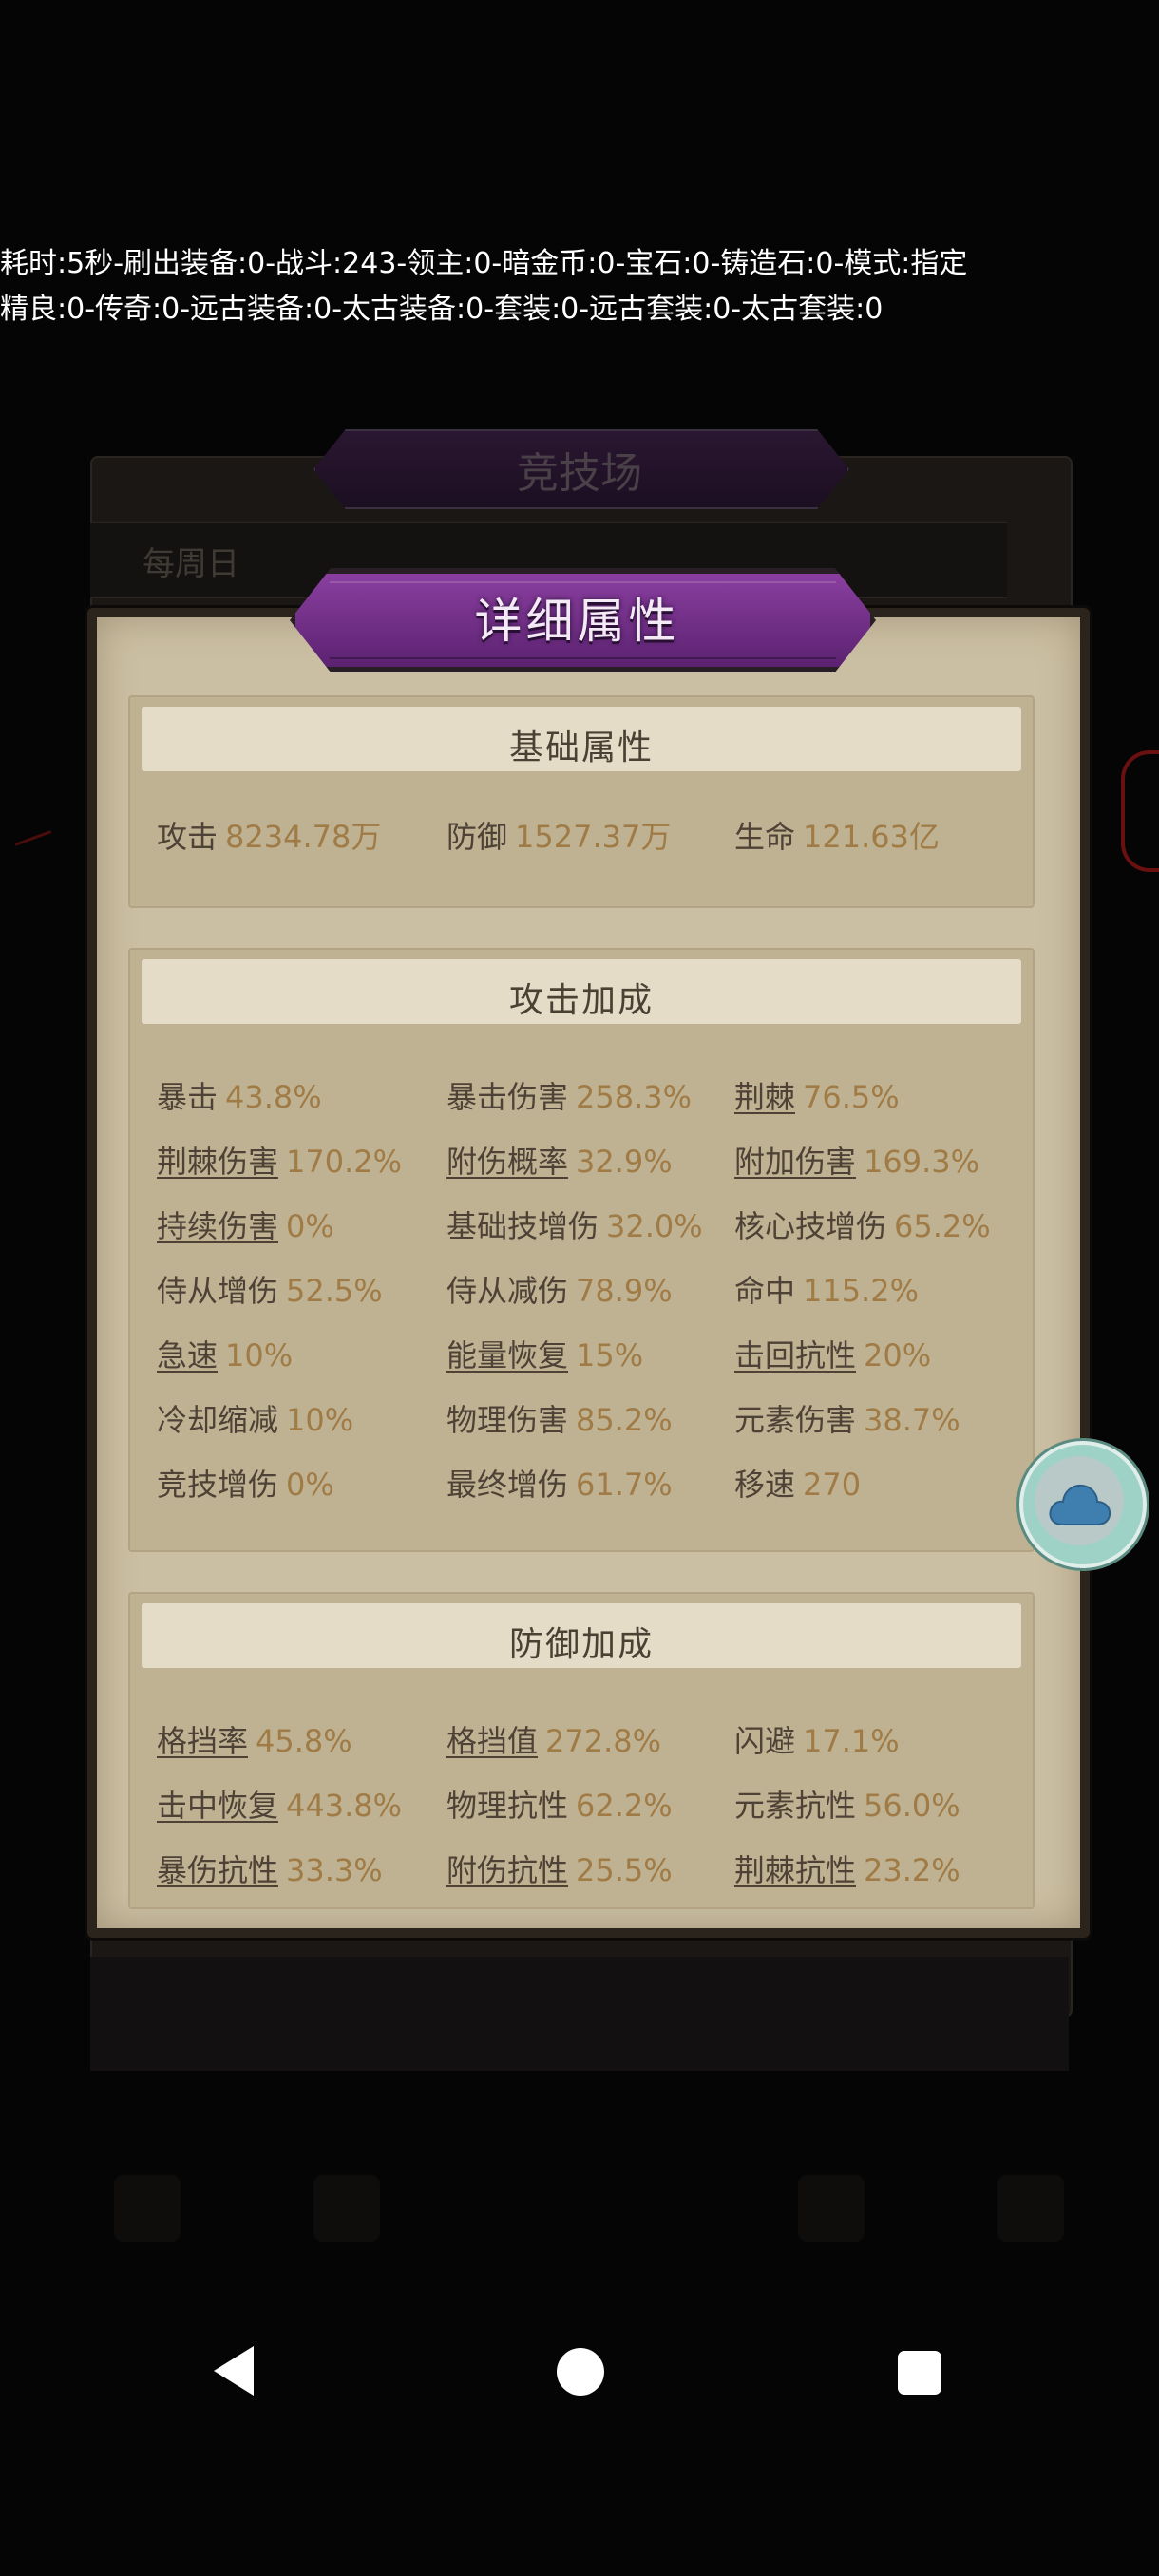 The height and width of the screenshot is (2576, 1159). Describe the element at coordinates (279, 1804) in the screenshot. I see `attr-hit-recovery: 击中恢复 443.8%` at that location.